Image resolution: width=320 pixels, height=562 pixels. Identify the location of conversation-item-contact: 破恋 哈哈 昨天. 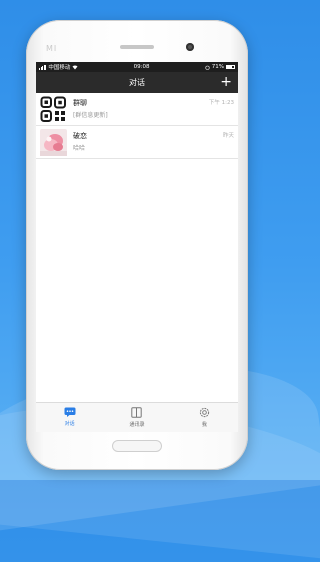
(137, 142).